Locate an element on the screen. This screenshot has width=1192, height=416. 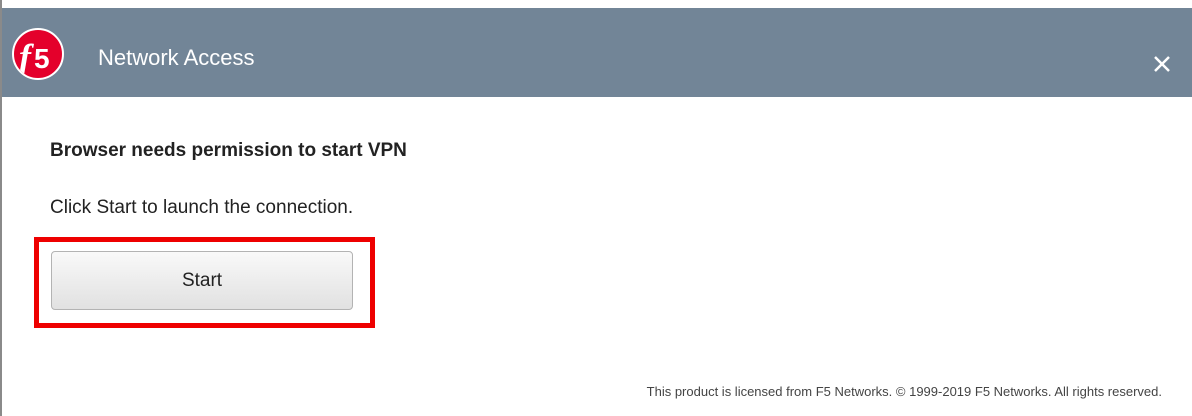
permission-heading: Browser needs permission to start VPN is located at coordinates (228, 150).